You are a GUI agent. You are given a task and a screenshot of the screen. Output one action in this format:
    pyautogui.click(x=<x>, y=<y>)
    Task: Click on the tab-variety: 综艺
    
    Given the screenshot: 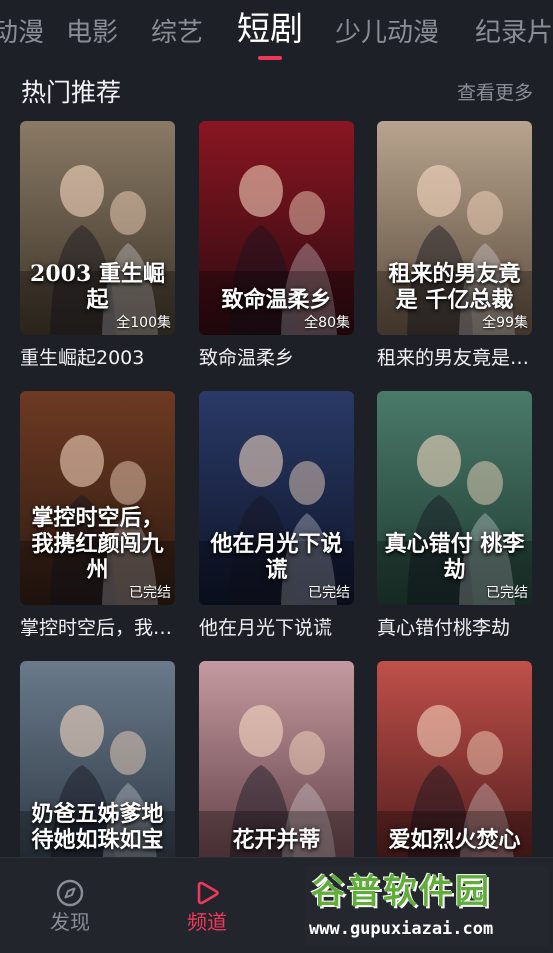 What is the action you would take?
    pyautogui.click(x=177, y=33)
    